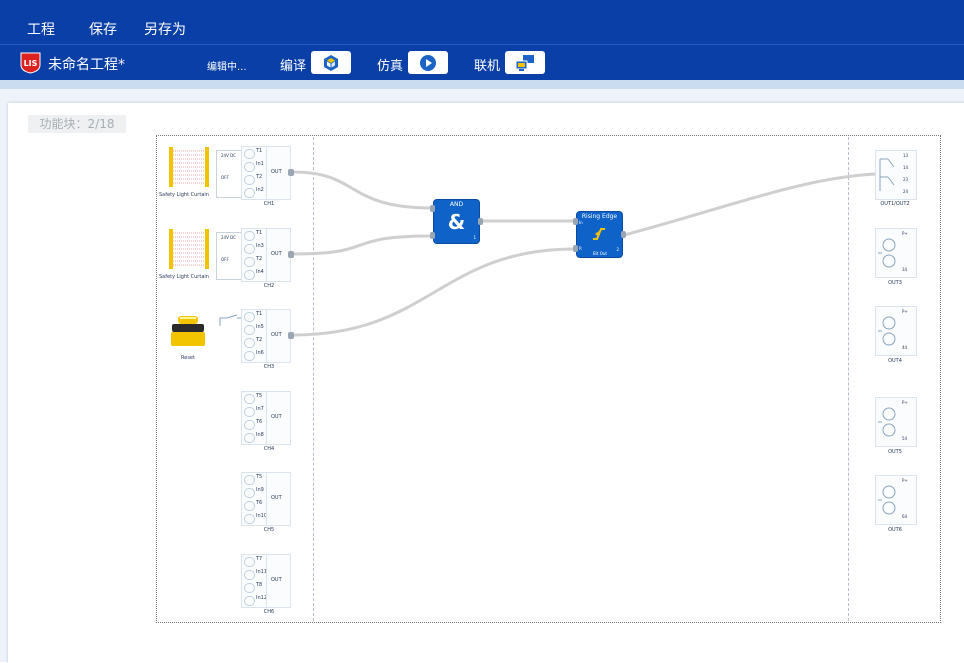 The image size is (964, 663). What do you see at coordinates (41, 29) in the screenshot?
I see `menu-project: 工程` at bounding box center [41, 29].